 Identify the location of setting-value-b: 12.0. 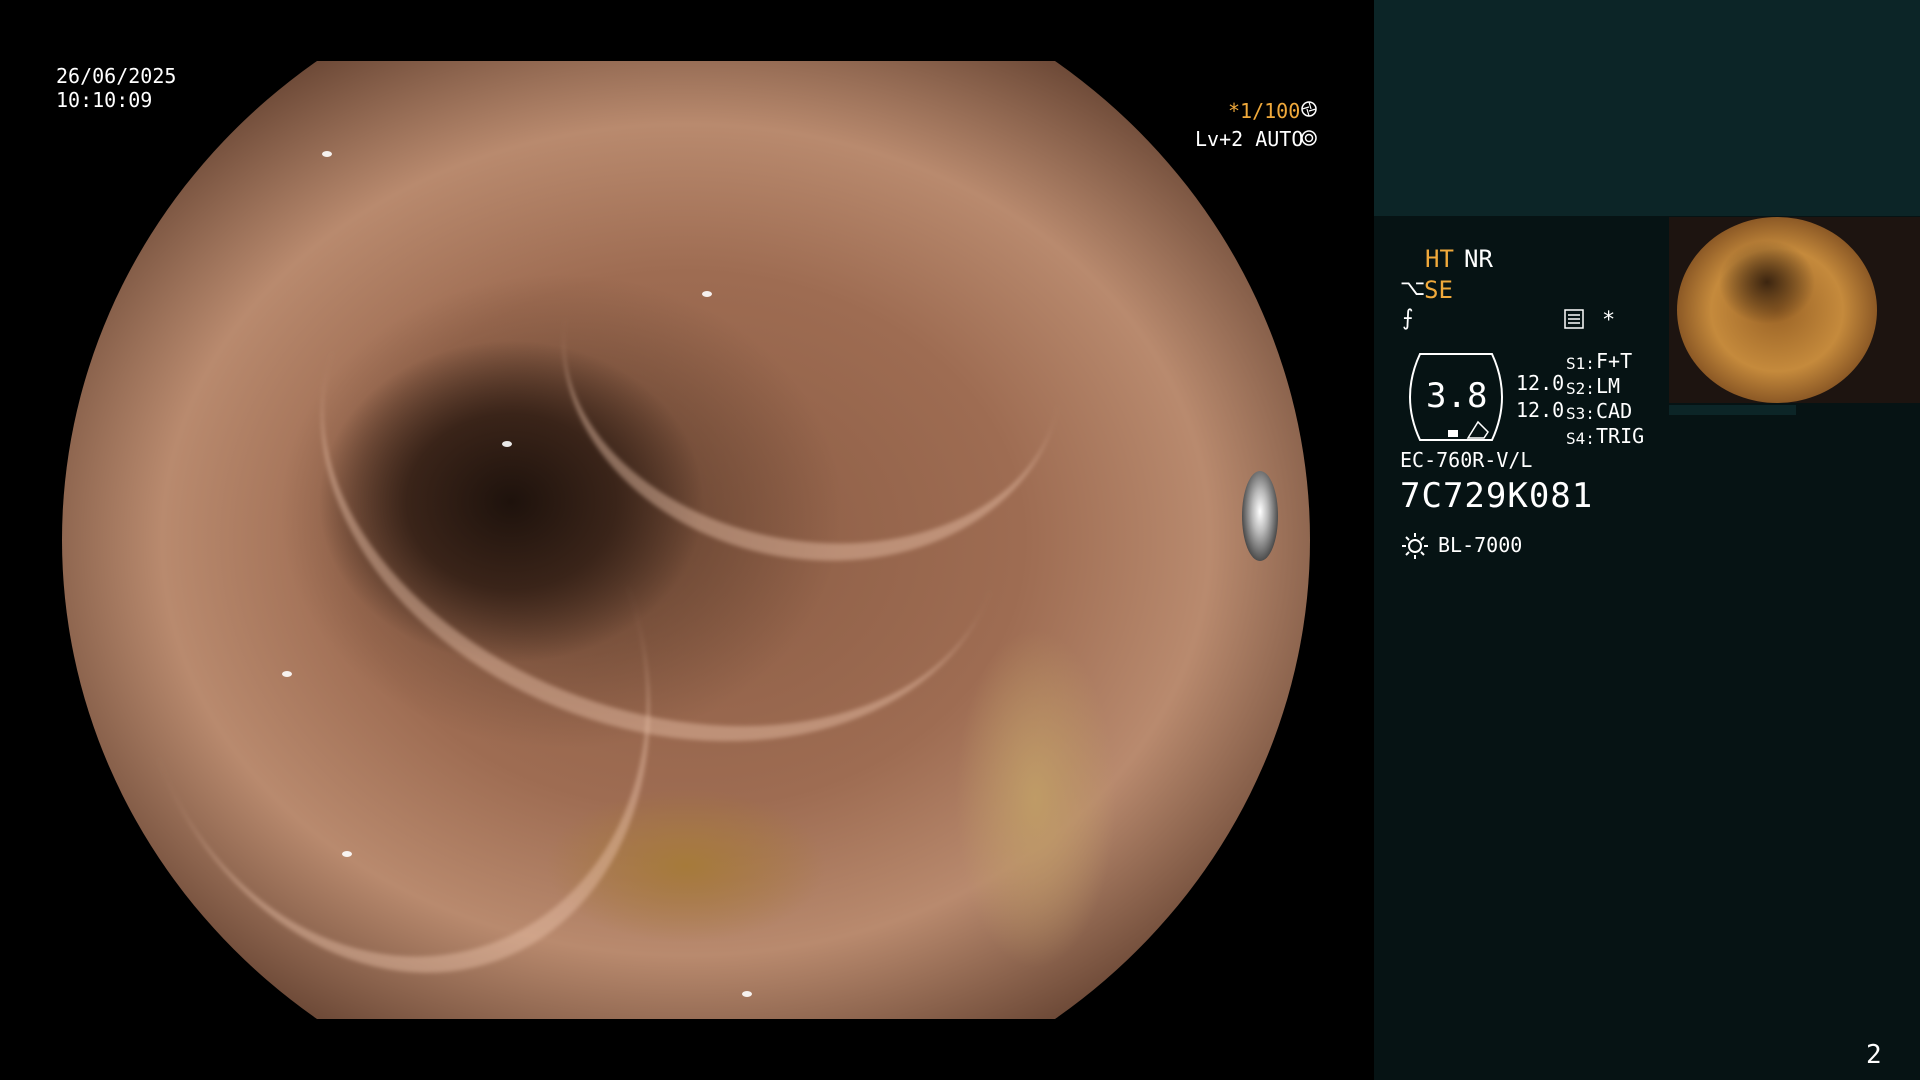
(1540, 410).